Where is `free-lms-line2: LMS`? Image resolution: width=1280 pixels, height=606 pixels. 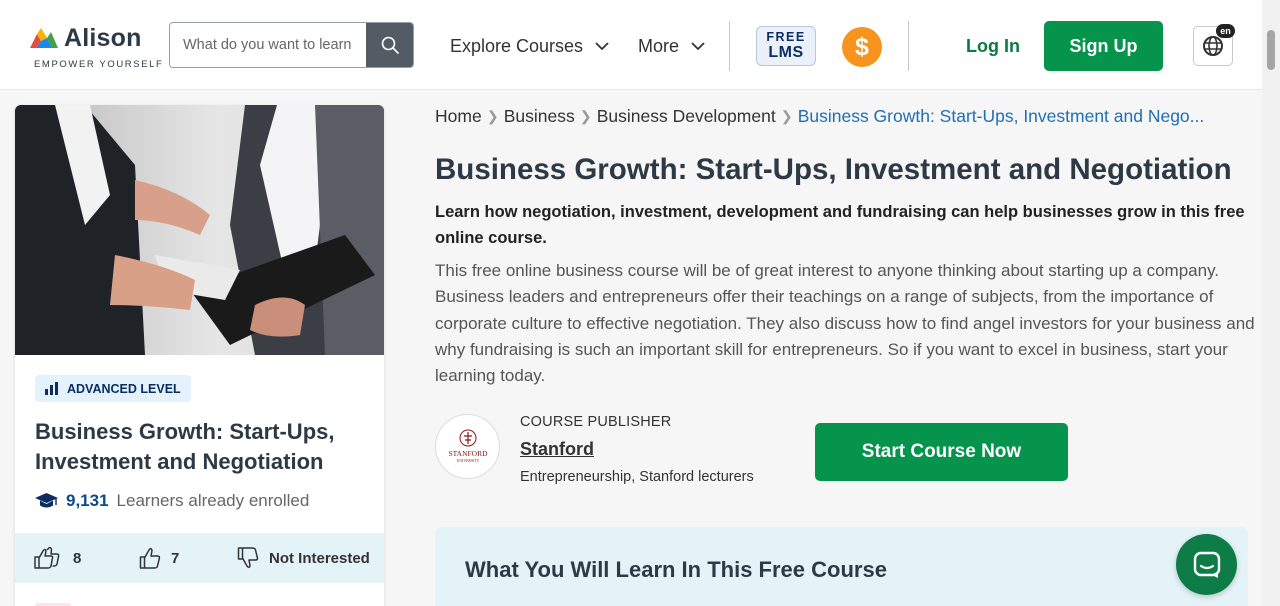
free-lms-line2: LMS is located at coordinates (786, 52).